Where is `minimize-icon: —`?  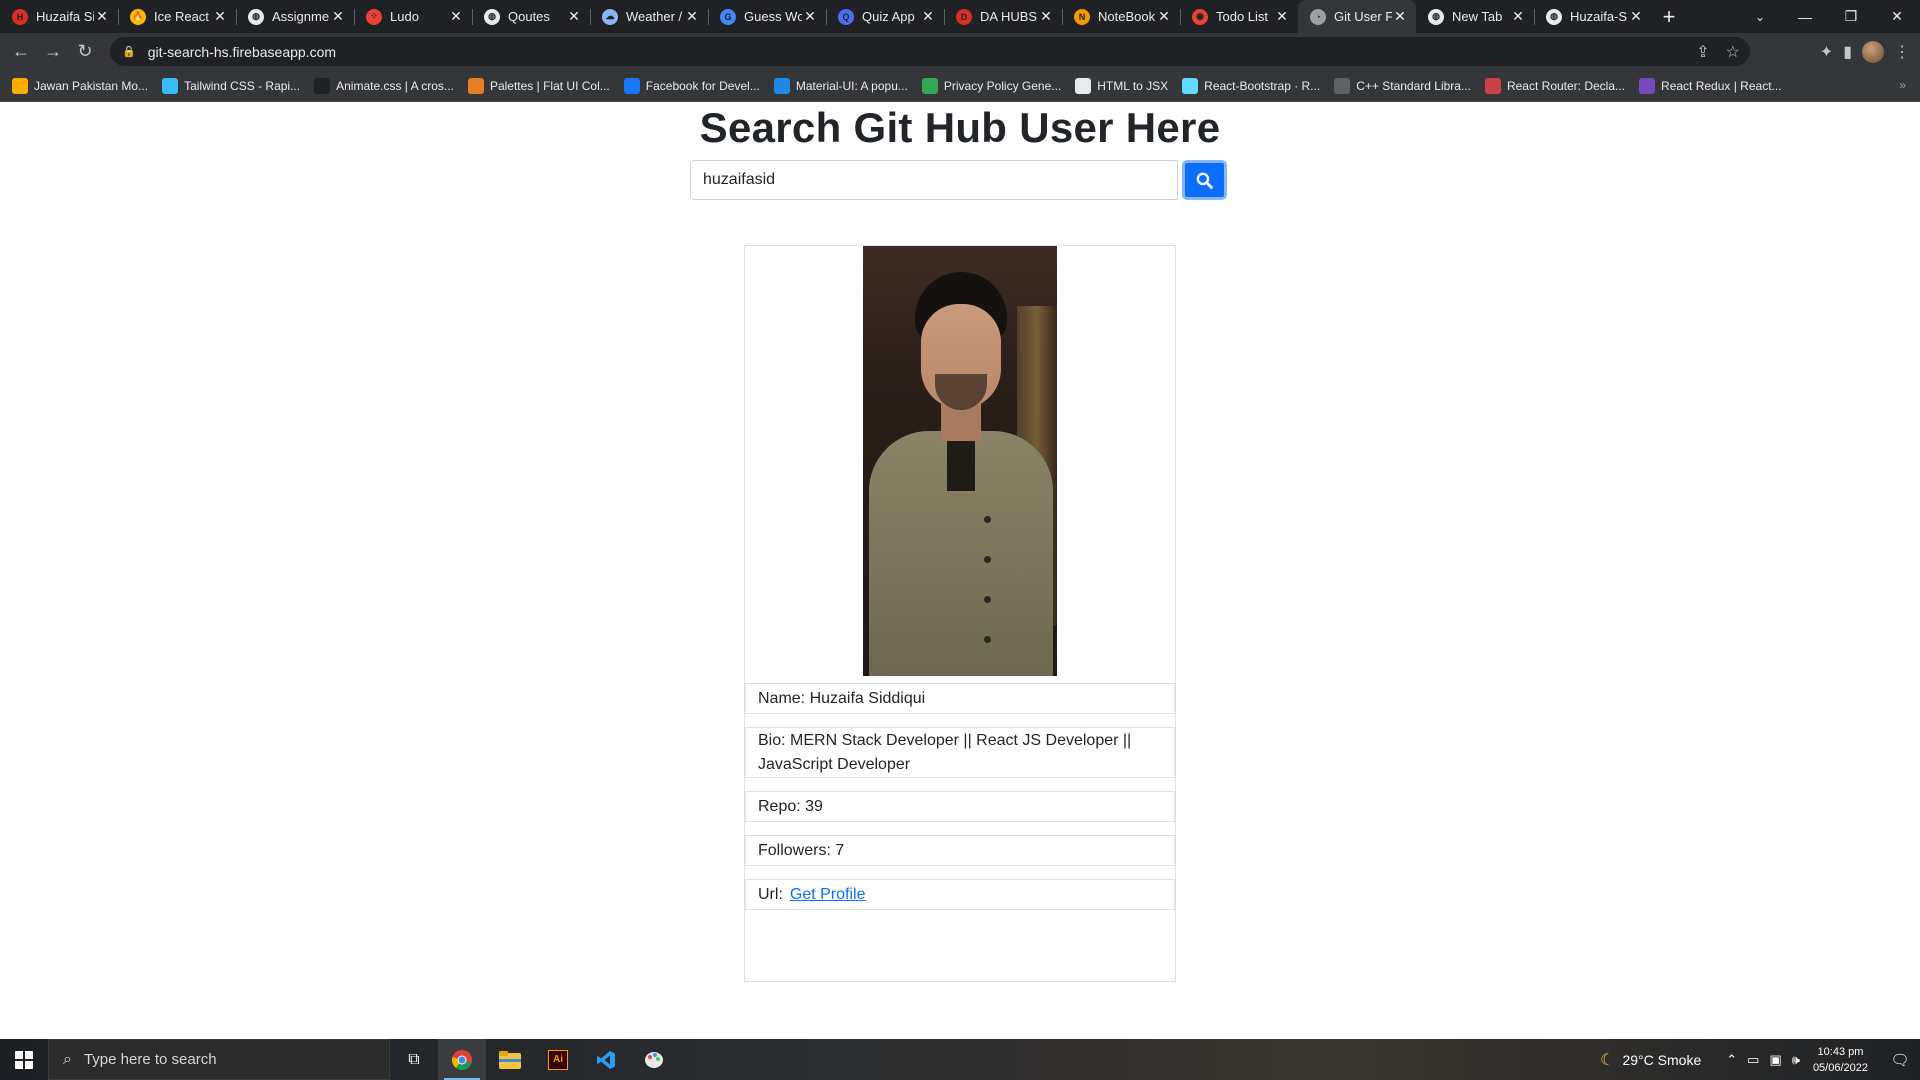 minimize-icon: — is located at coordinates (1805, 16).